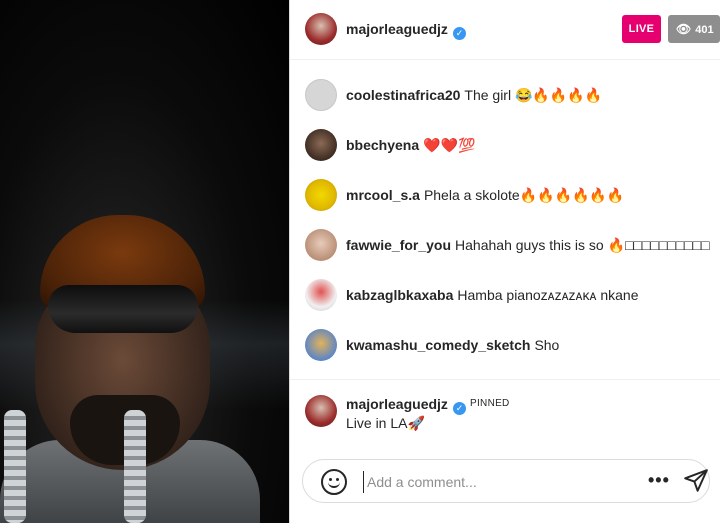 This screenshot has width=720, height=523. Describe the element at coordinates (704, 30) in the screenshot. I see `viewer-count: 401` at that location.